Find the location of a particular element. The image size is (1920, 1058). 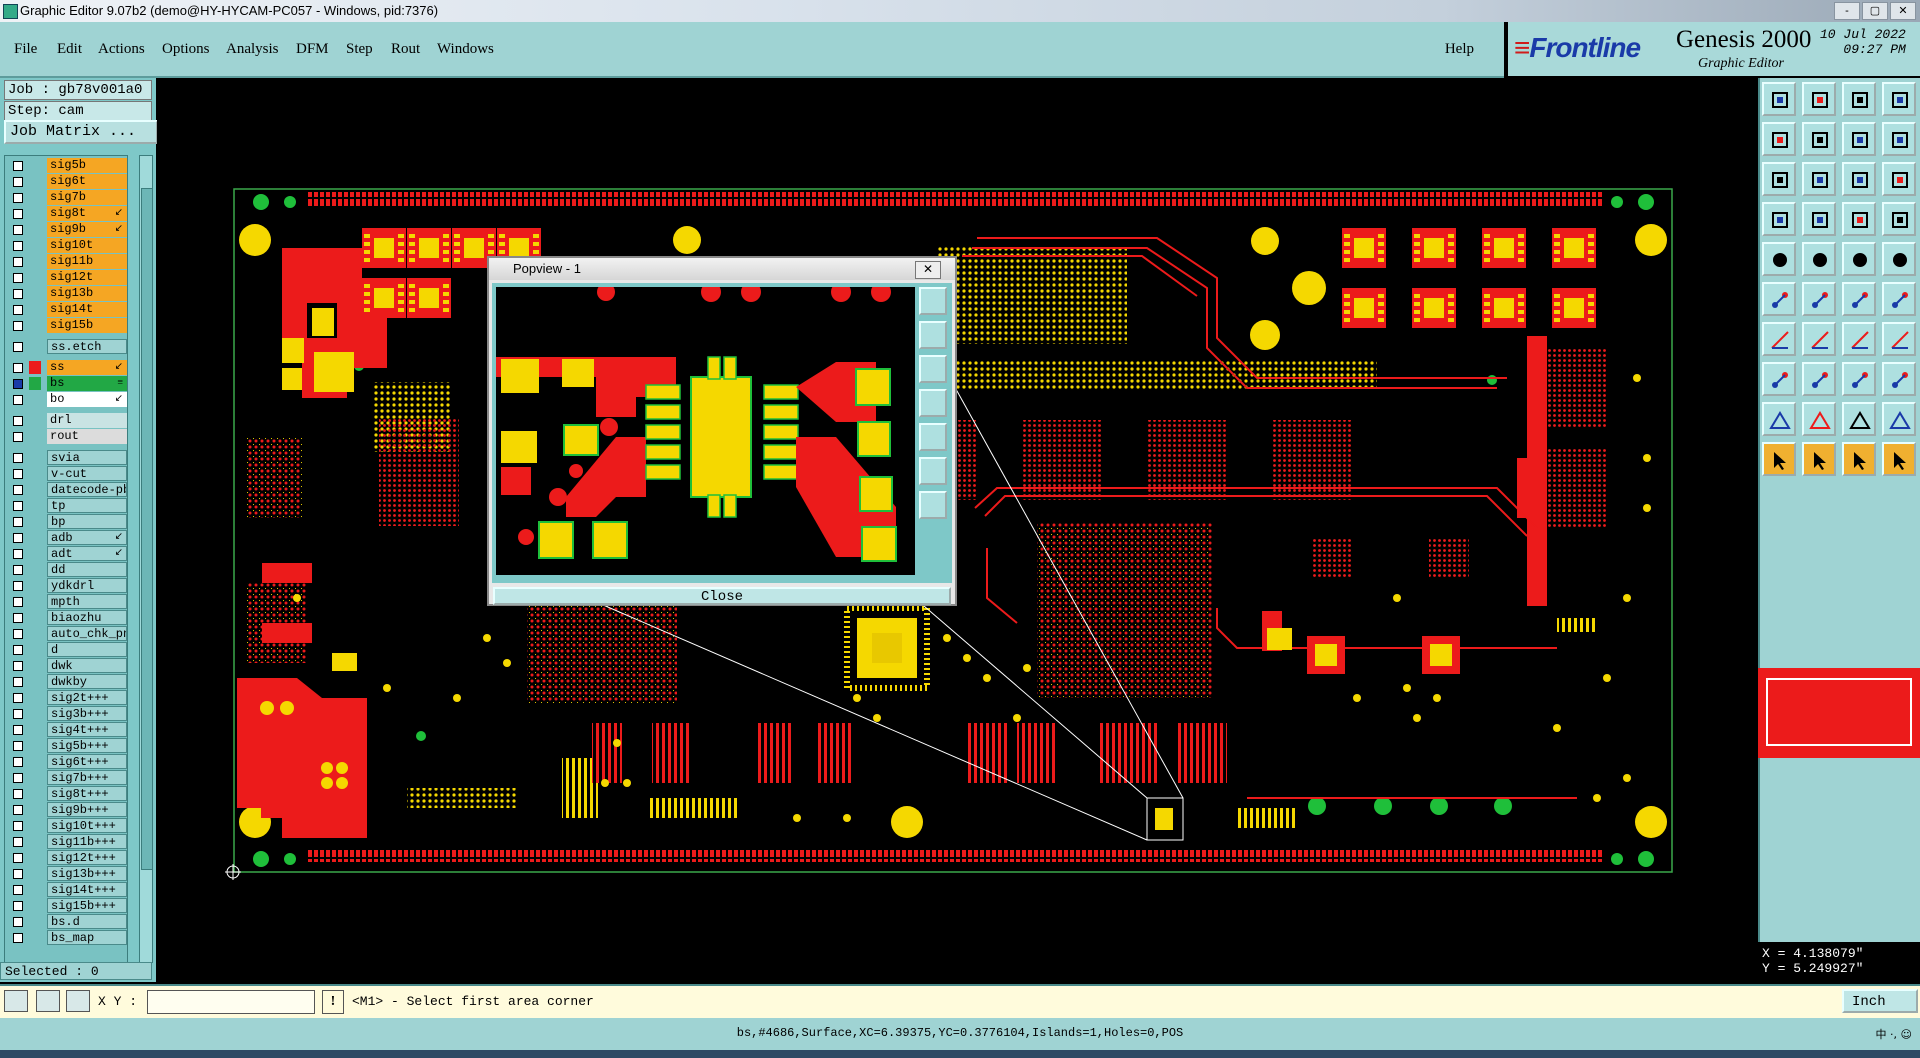

layer-row: ss.etch is located at coordinates (68, 346).